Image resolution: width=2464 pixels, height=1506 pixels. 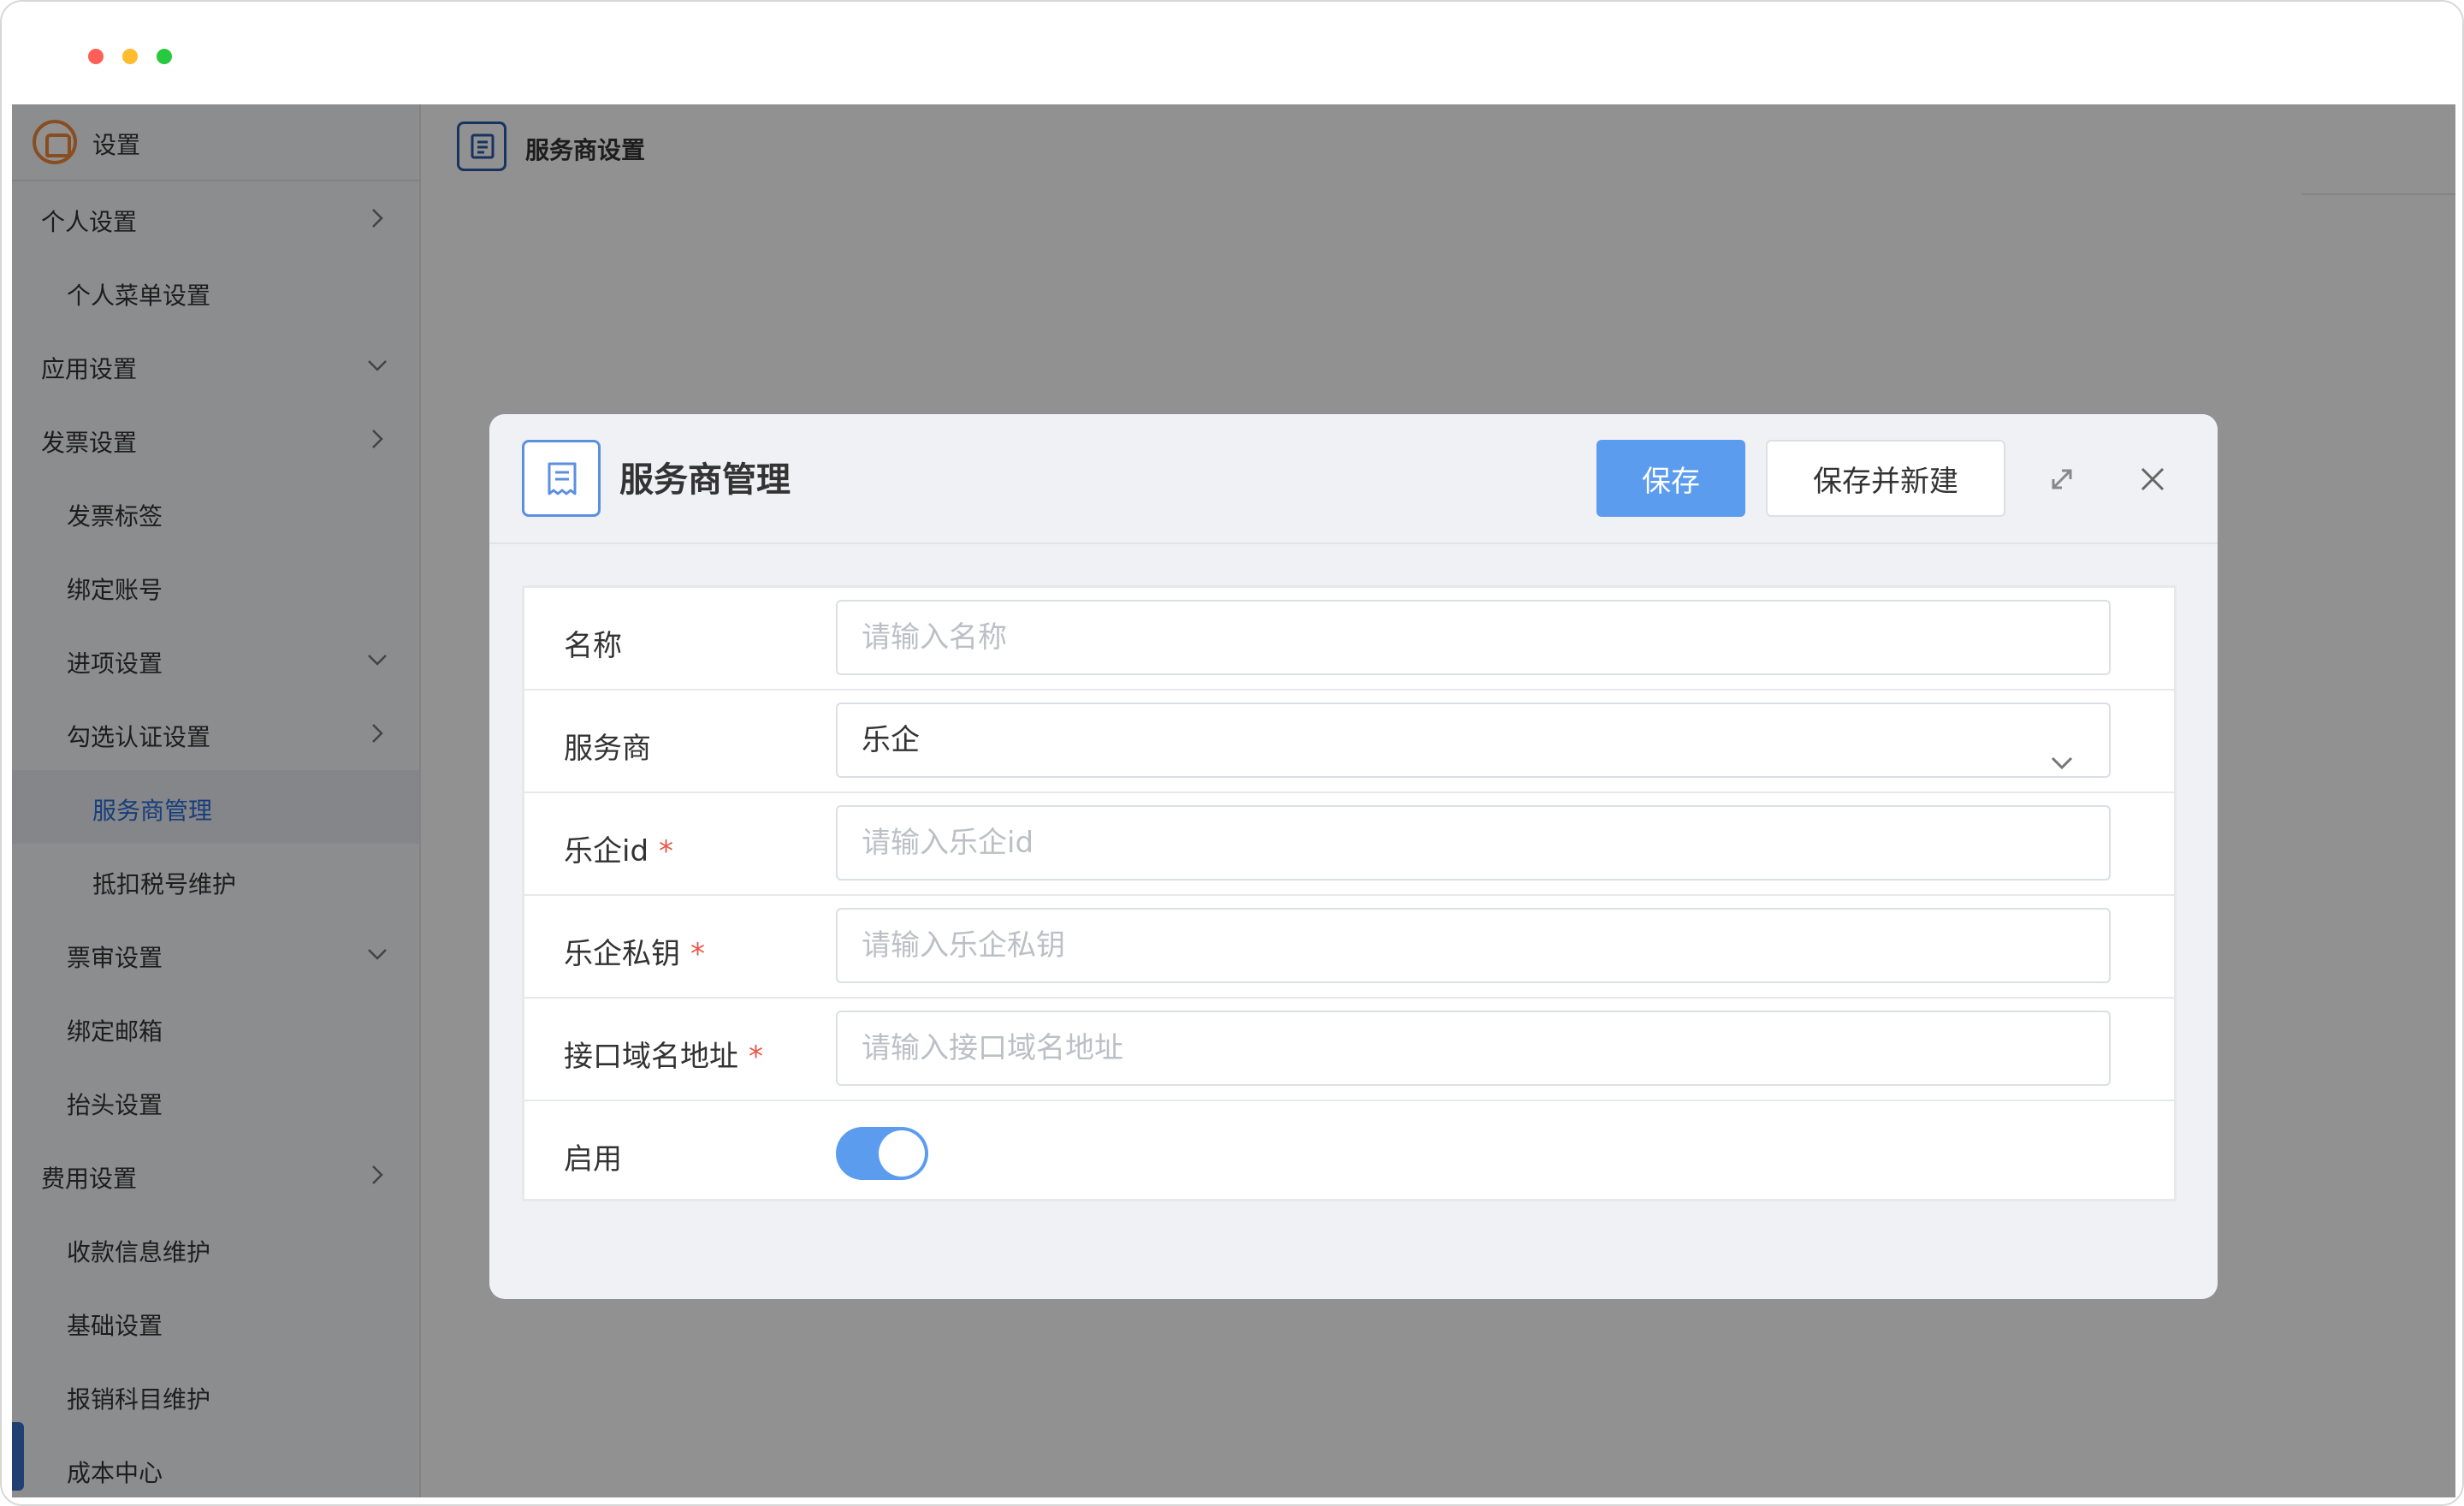 I want to click on form-row-leqi-key: 乐企私钥 * 请输入乐企私钥, so click(x=1349, y=948).